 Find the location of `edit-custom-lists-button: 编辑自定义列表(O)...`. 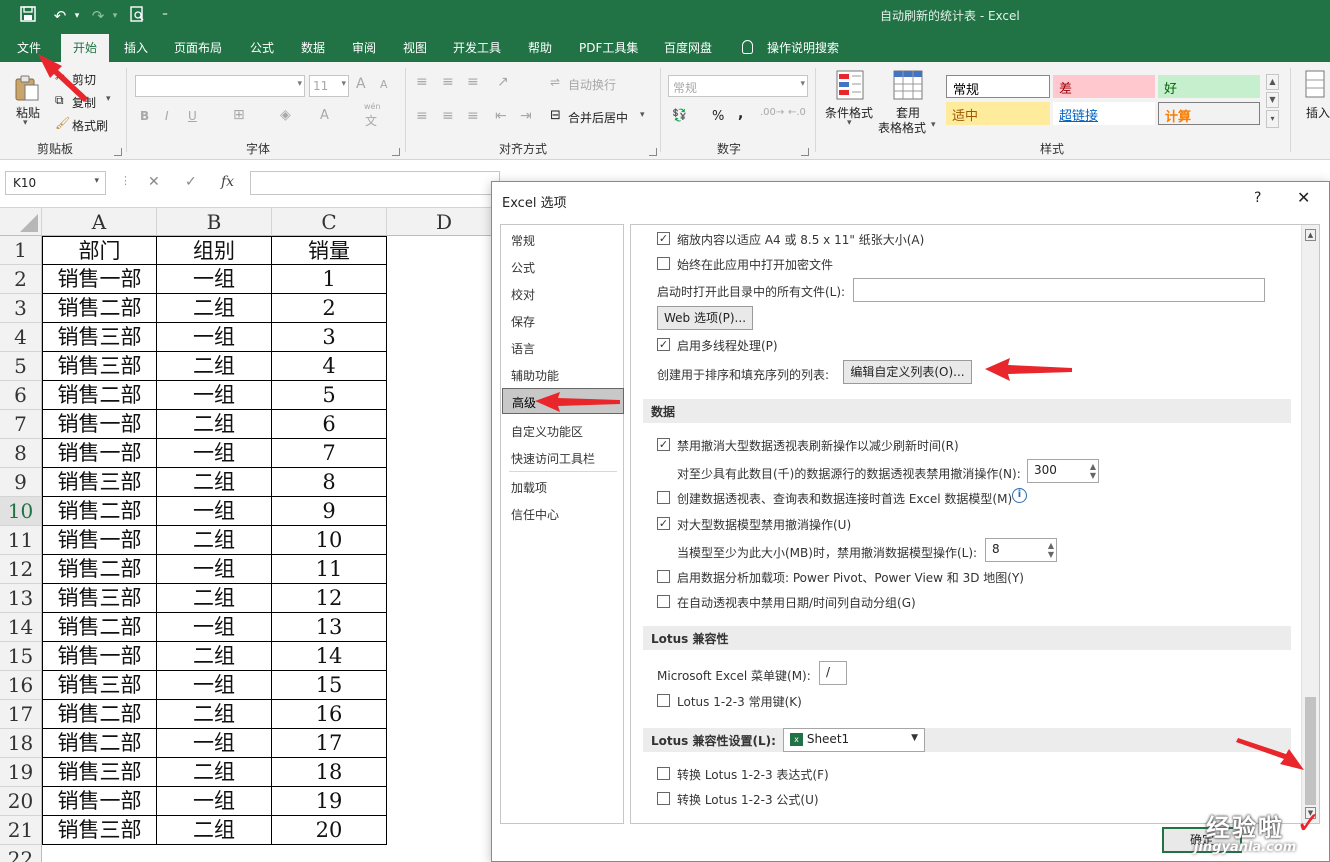

edit-custom-lists-button: 编辑自定义列表(O)... is located at coordinates (907, 372).